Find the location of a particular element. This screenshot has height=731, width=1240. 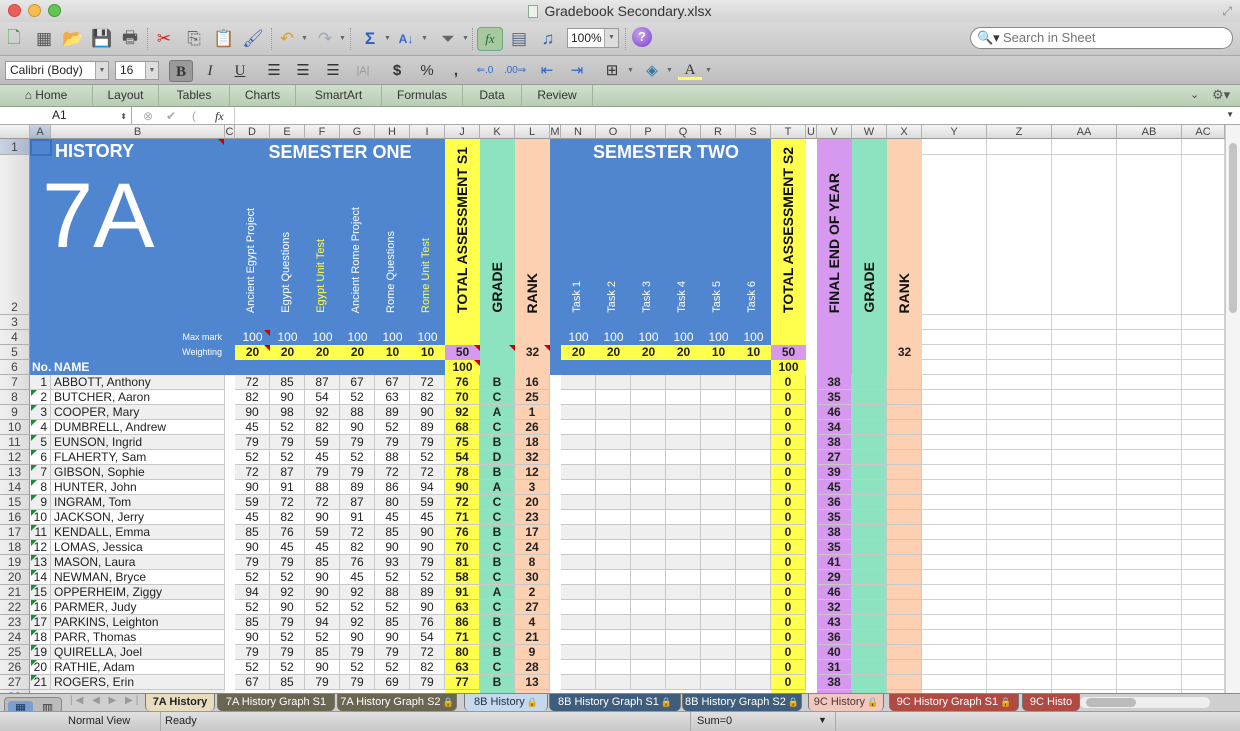

search-box: 🔍▾ is located at coordinates (1101, 38).